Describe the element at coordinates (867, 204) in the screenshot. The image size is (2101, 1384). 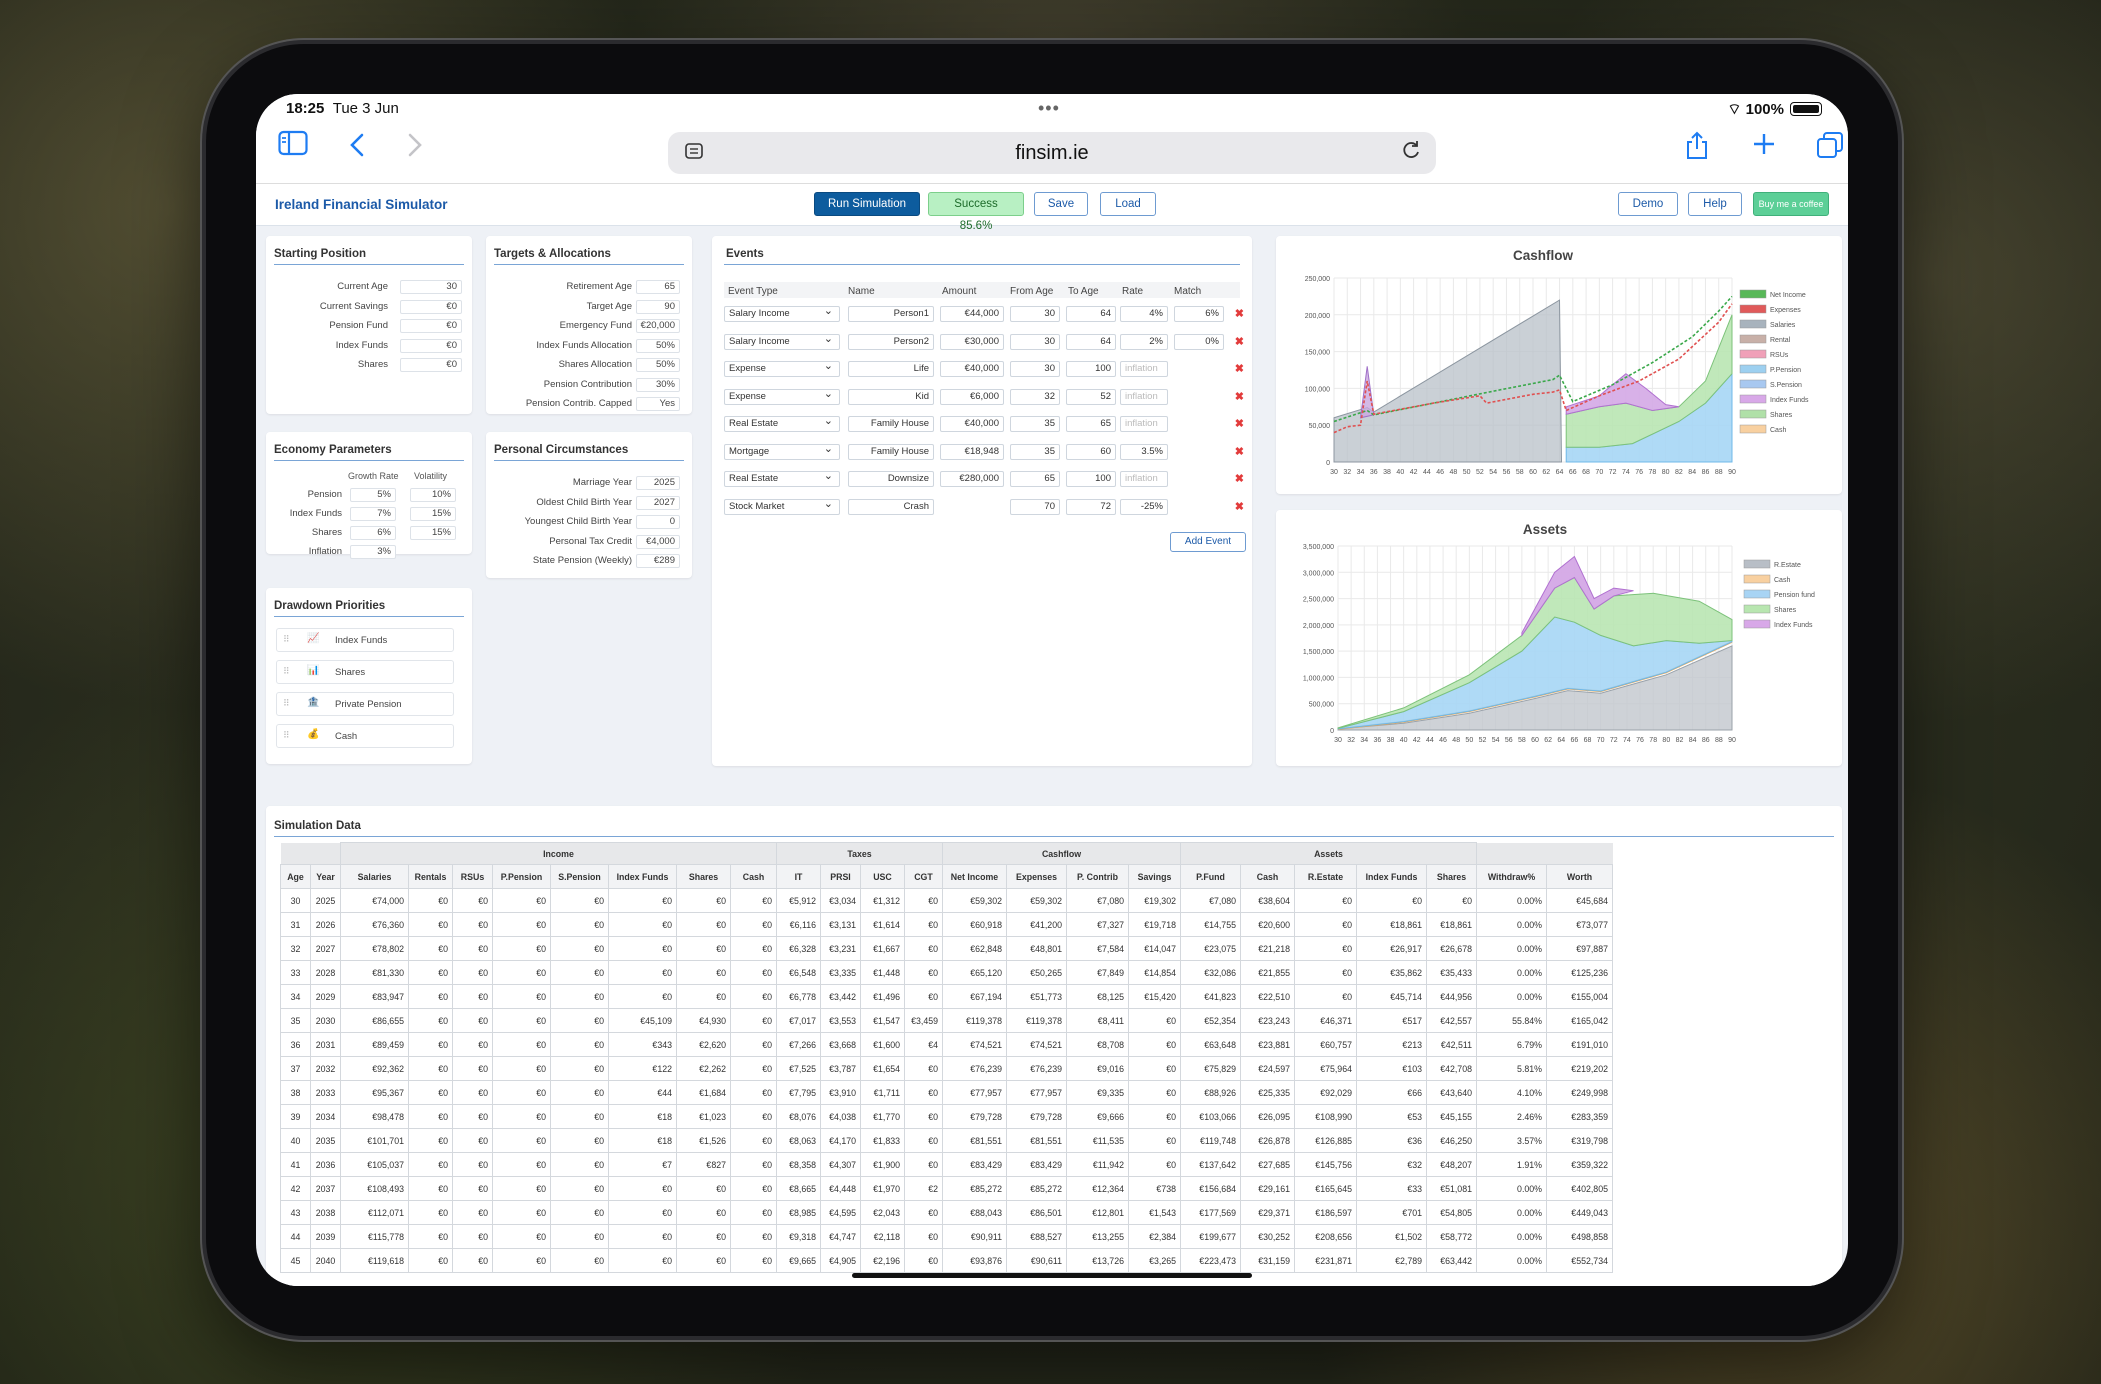
I see `run-simulation-button: Run Simulation` at that location.